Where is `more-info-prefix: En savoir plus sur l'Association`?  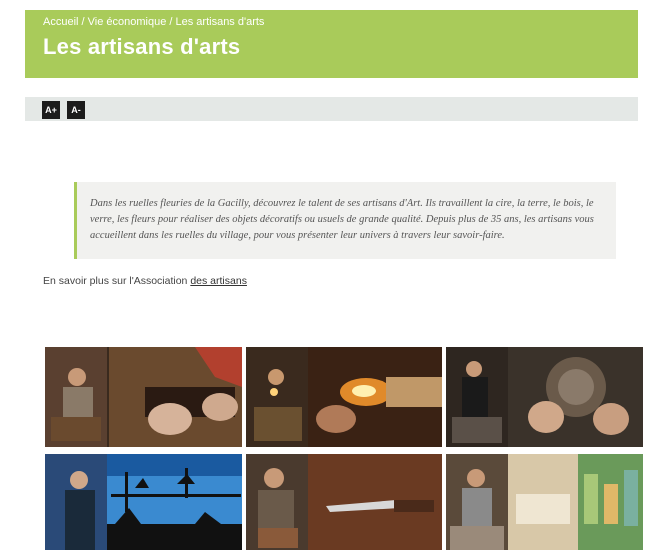 more-info-prefix: En savoir plus sur l'Association is located at coordinates (117, 281).